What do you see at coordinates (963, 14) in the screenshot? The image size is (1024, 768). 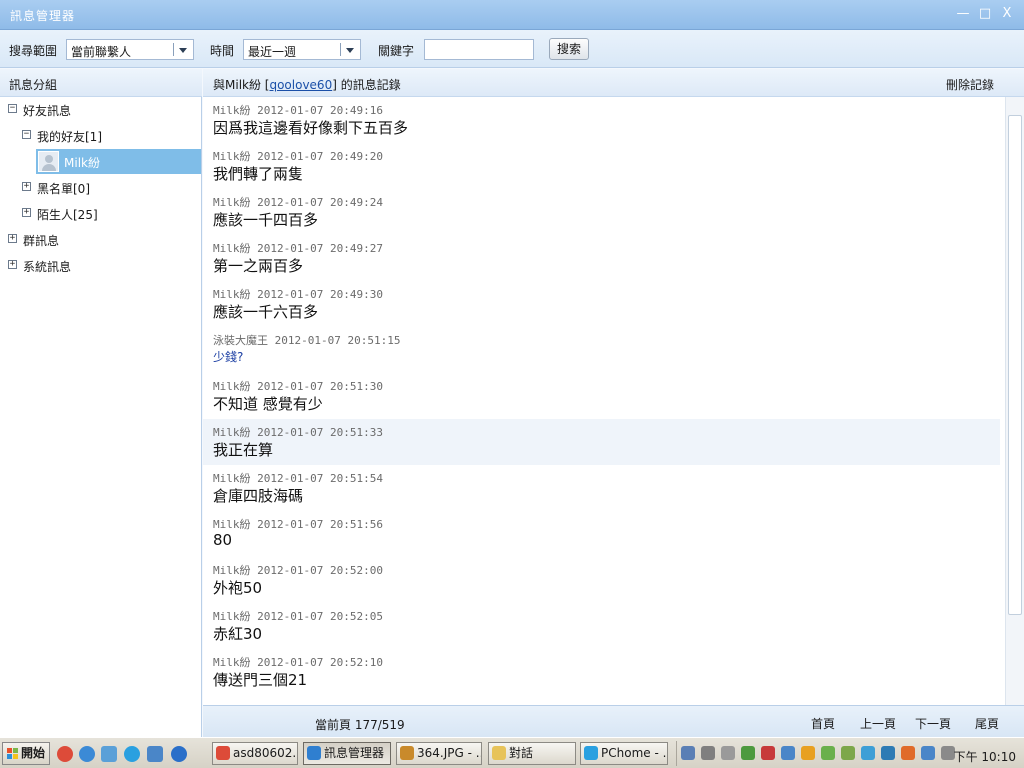 I see `minimize-button: —` at bounding box center [963, 14].